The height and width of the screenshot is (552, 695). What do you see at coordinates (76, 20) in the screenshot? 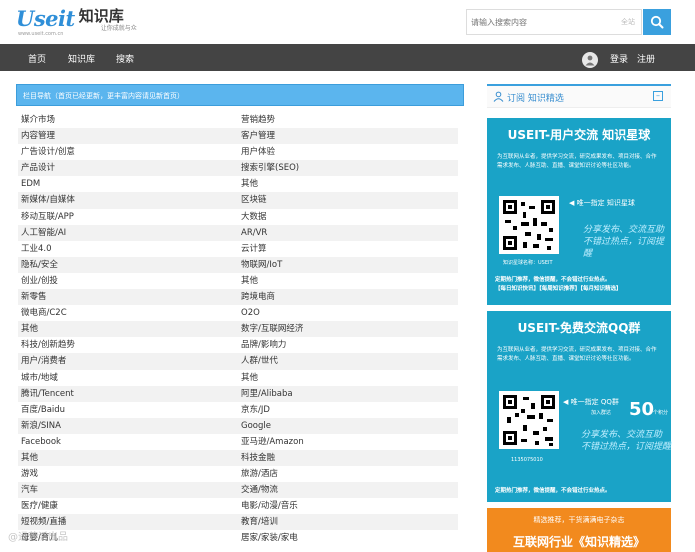
I see `site-logo: Useit 知识库 让你成就与众` at bounding box center [76, 20].